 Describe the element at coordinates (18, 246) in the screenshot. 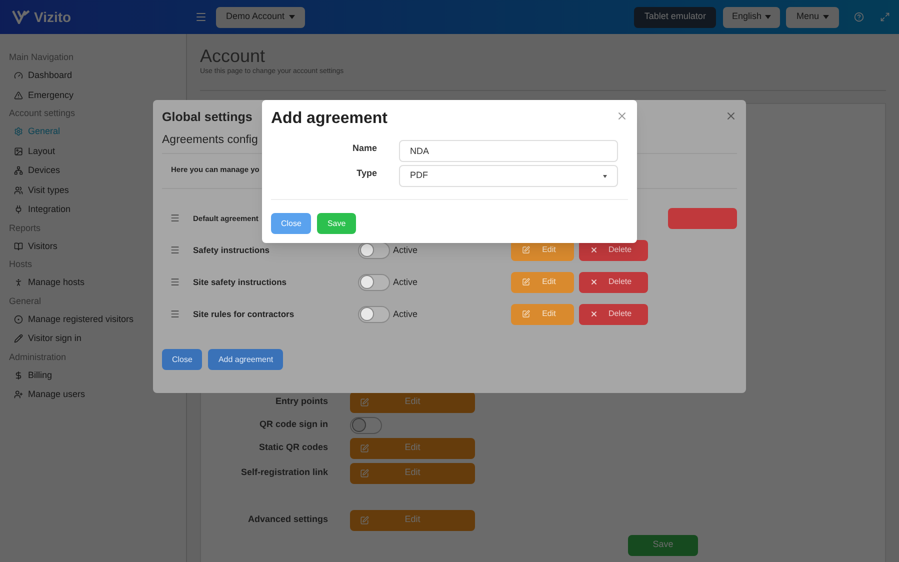

I see `book-icon` at that location.